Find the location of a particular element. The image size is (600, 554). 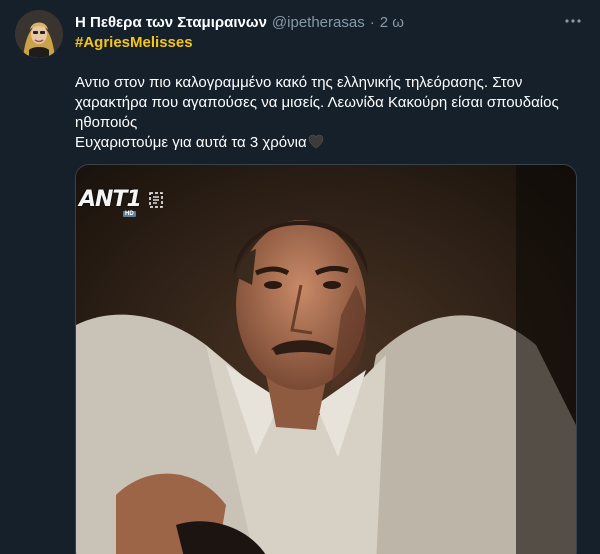

black-heart-emoji is located at coordinates (316, 144).